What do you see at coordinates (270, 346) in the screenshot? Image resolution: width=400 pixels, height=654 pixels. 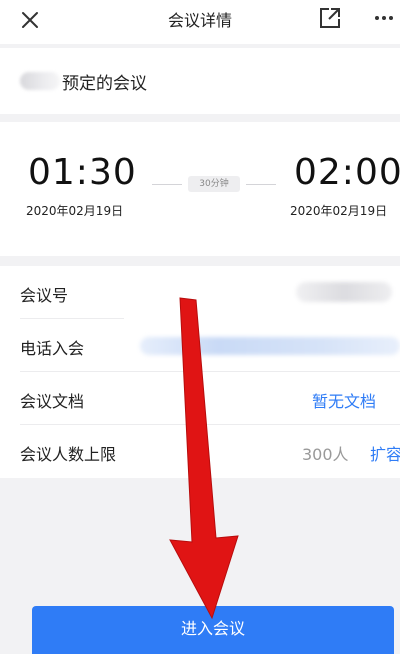 I see `blurred-phone-number` at bounding box center [270, 346].